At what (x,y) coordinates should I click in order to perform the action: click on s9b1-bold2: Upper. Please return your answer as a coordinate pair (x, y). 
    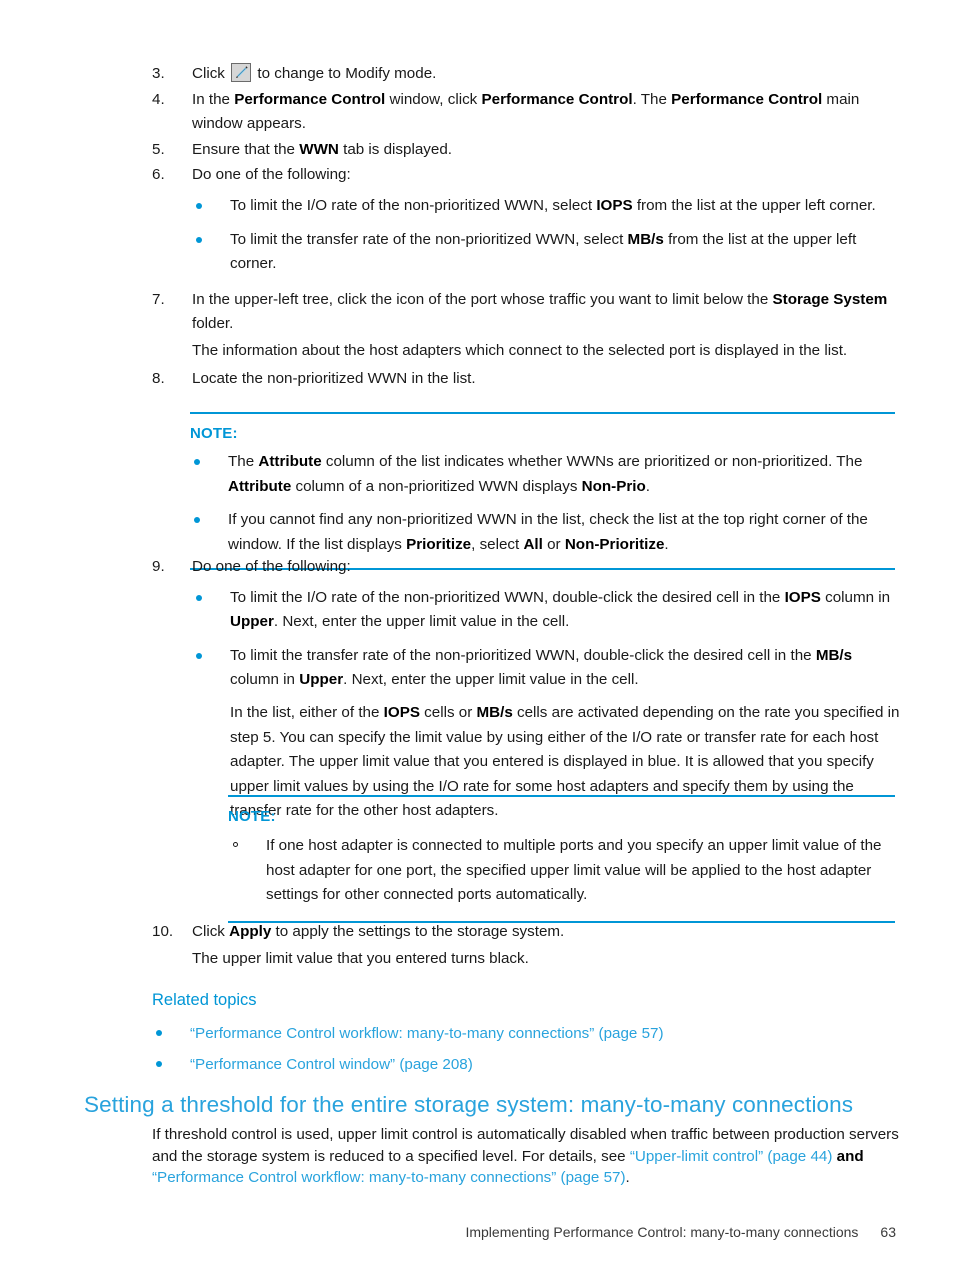
    Looking at the image, I should click on (252, 622).